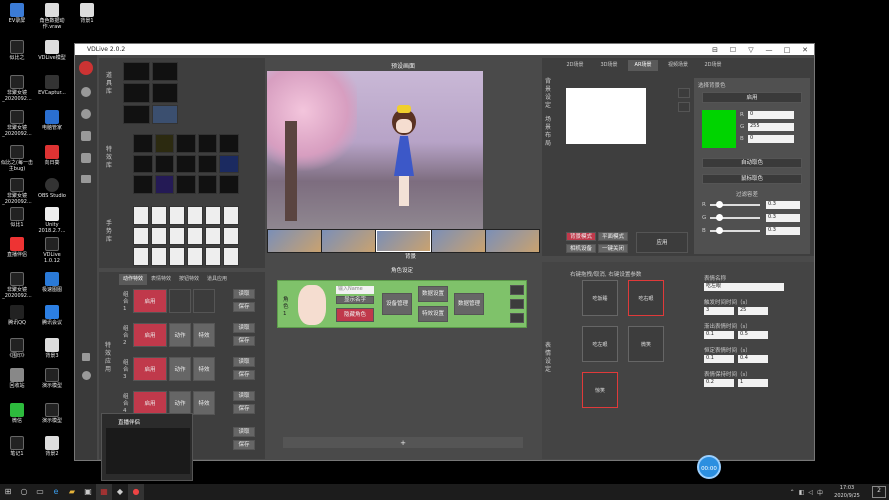 The width and height of the screenshot is (889, 500). What do you see at coordinates (56, 492) in the screenshot?
I see `edge-icon: e` at bounding box center [56, 492].